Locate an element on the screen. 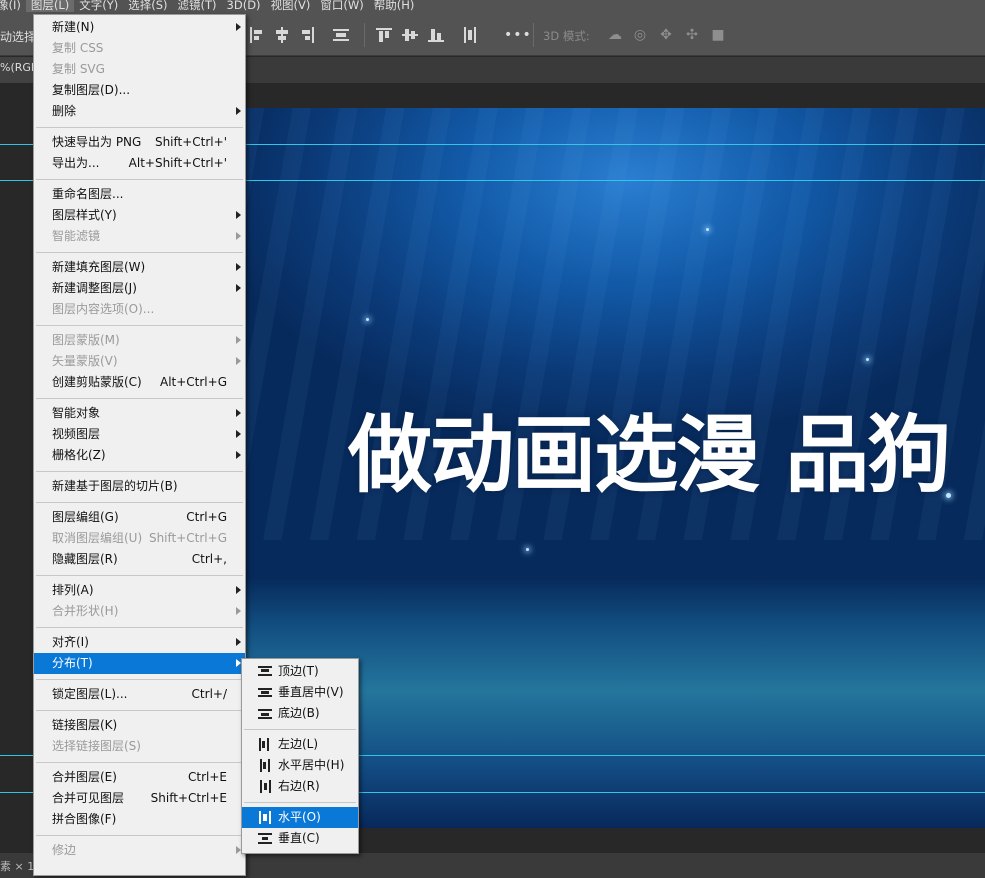 This screenshot has width=985, height=878. menubar-item: 视图(V) is located at coordinates (291, 6).